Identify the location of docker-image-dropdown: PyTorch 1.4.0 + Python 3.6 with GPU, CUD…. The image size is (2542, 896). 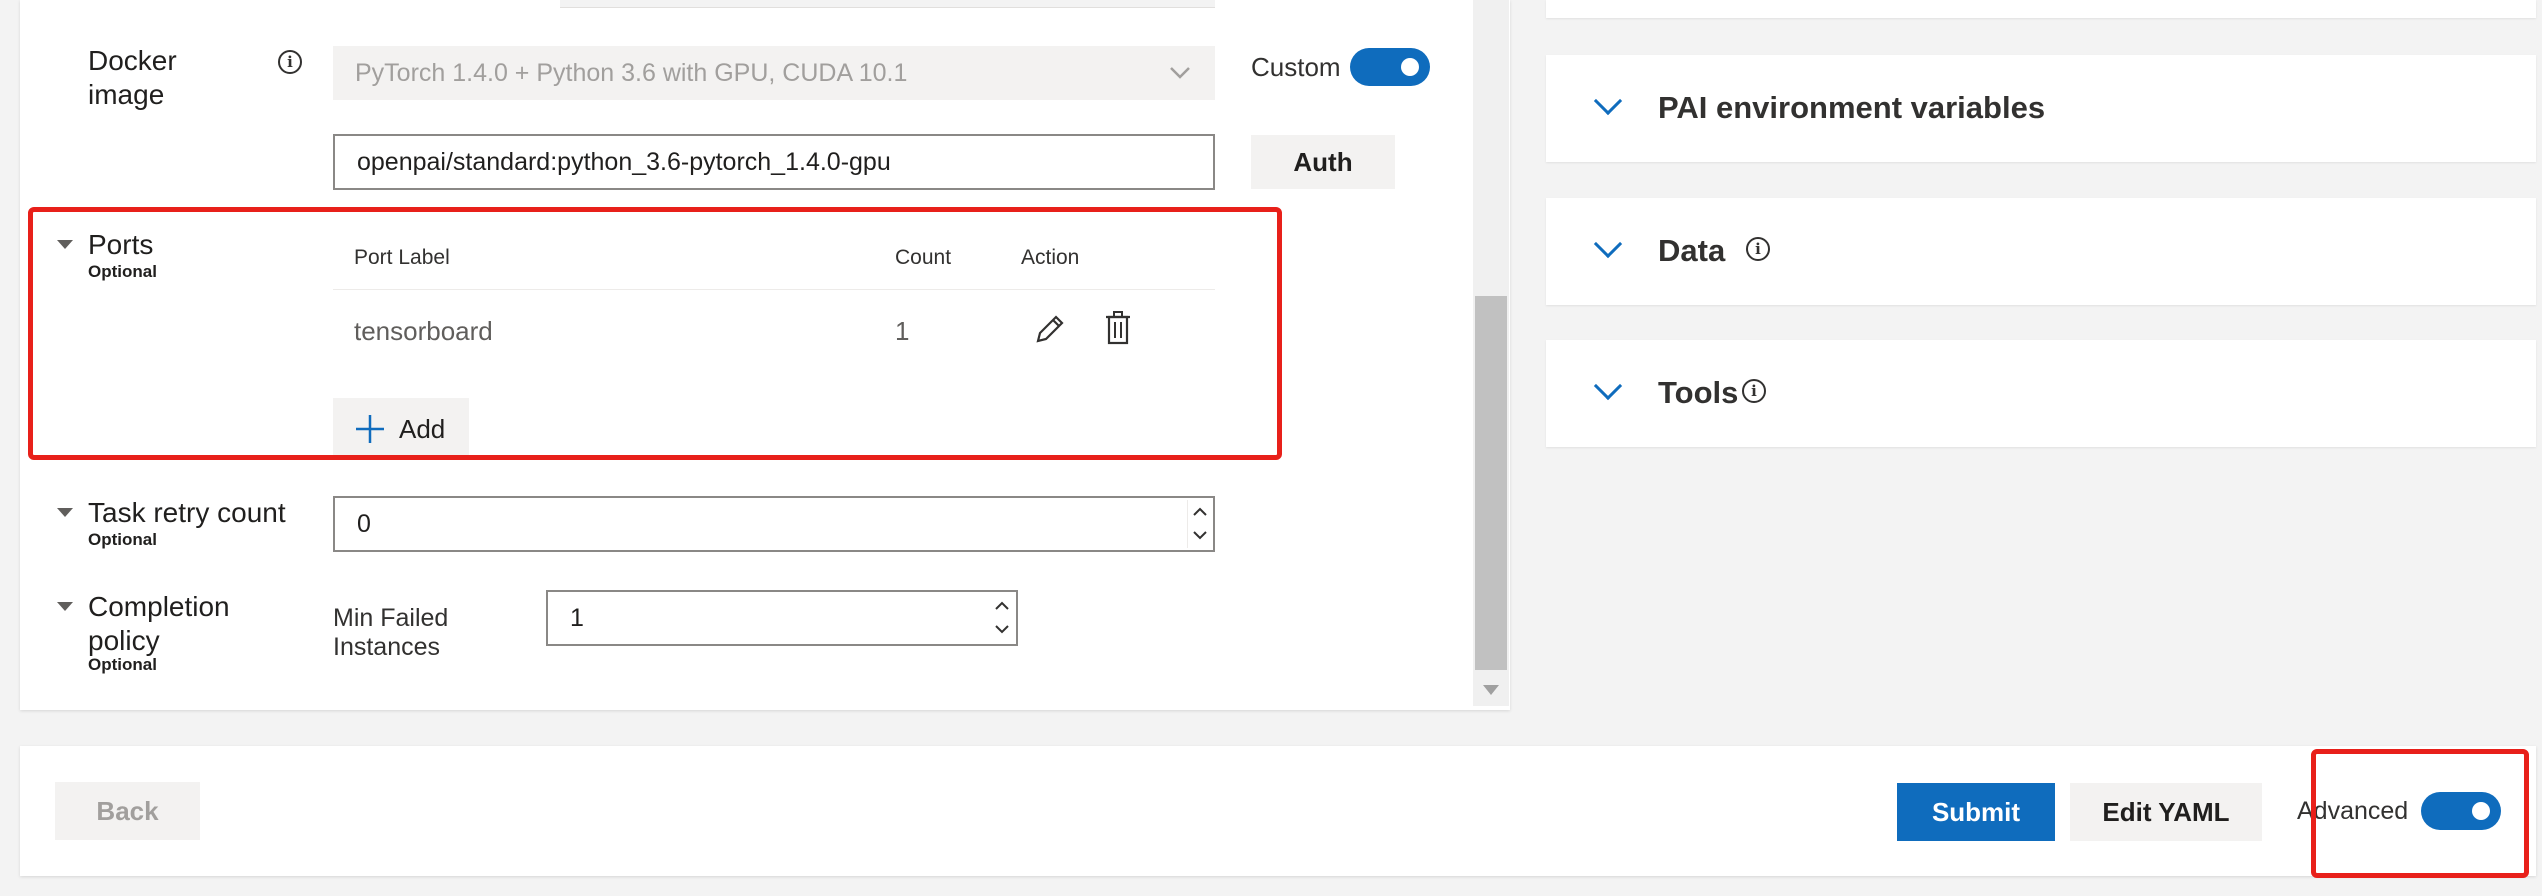
(774, 73).